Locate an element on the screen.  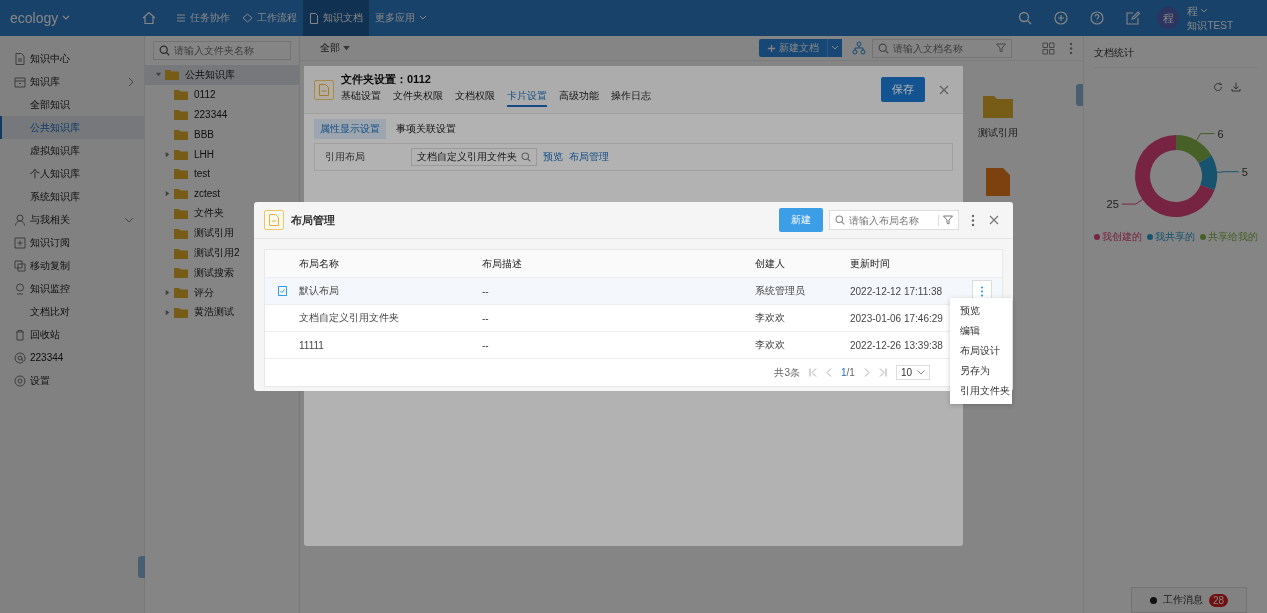
settings-tab: 文件夹权限 is located at coordinates (418, 98).